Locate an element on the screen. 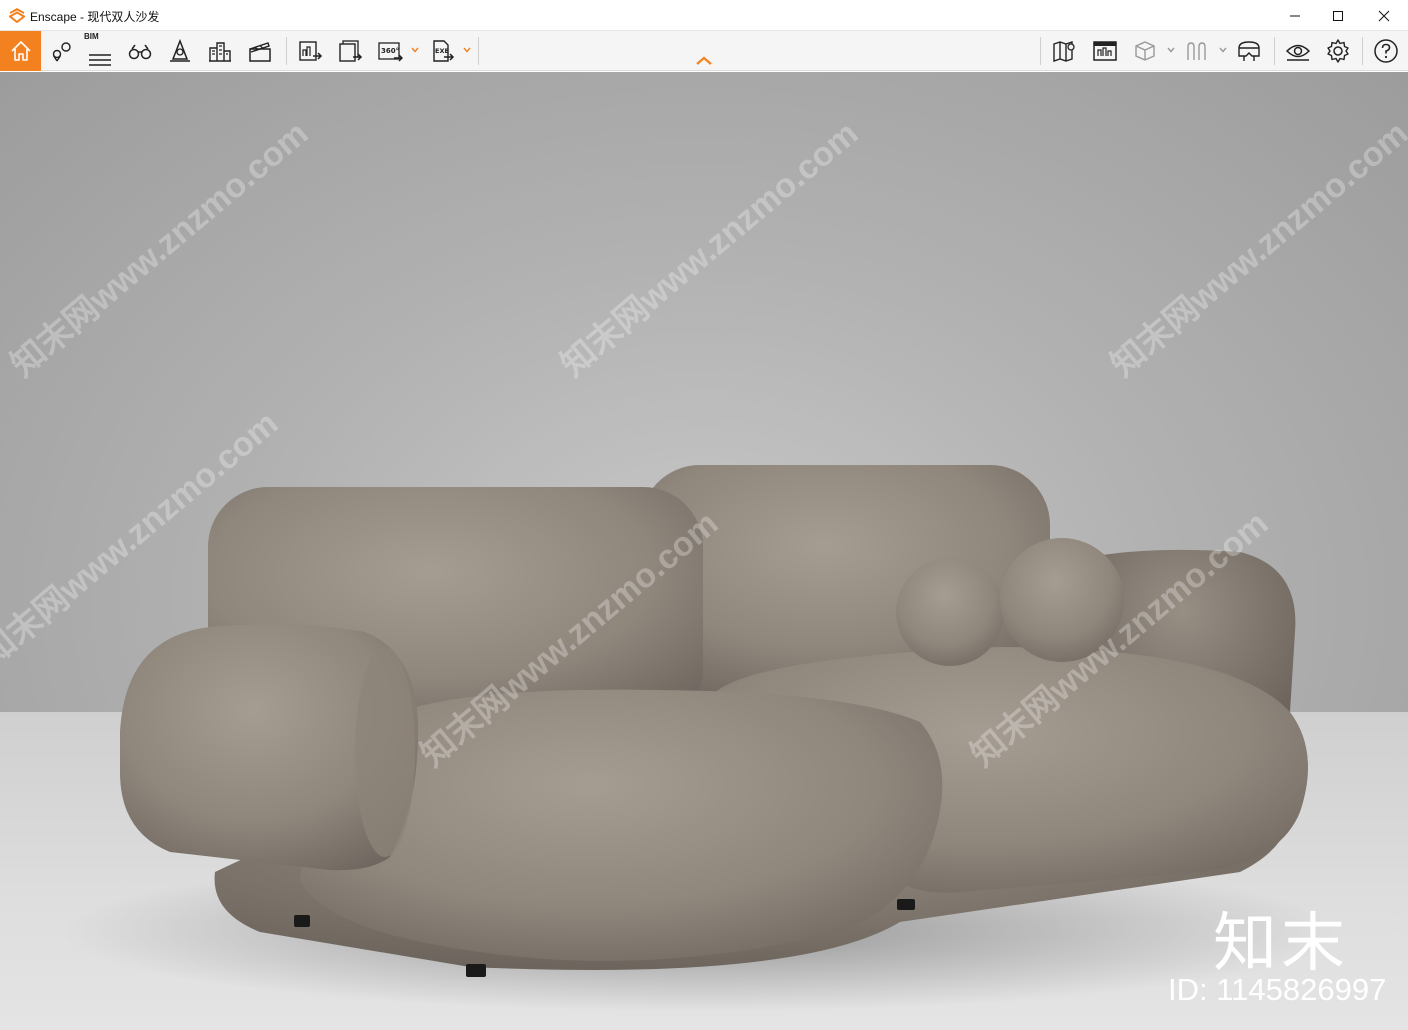 The height and width of the screenshot is (1030, 1408). clapperboard-icon is located at coordinates (260, 52).